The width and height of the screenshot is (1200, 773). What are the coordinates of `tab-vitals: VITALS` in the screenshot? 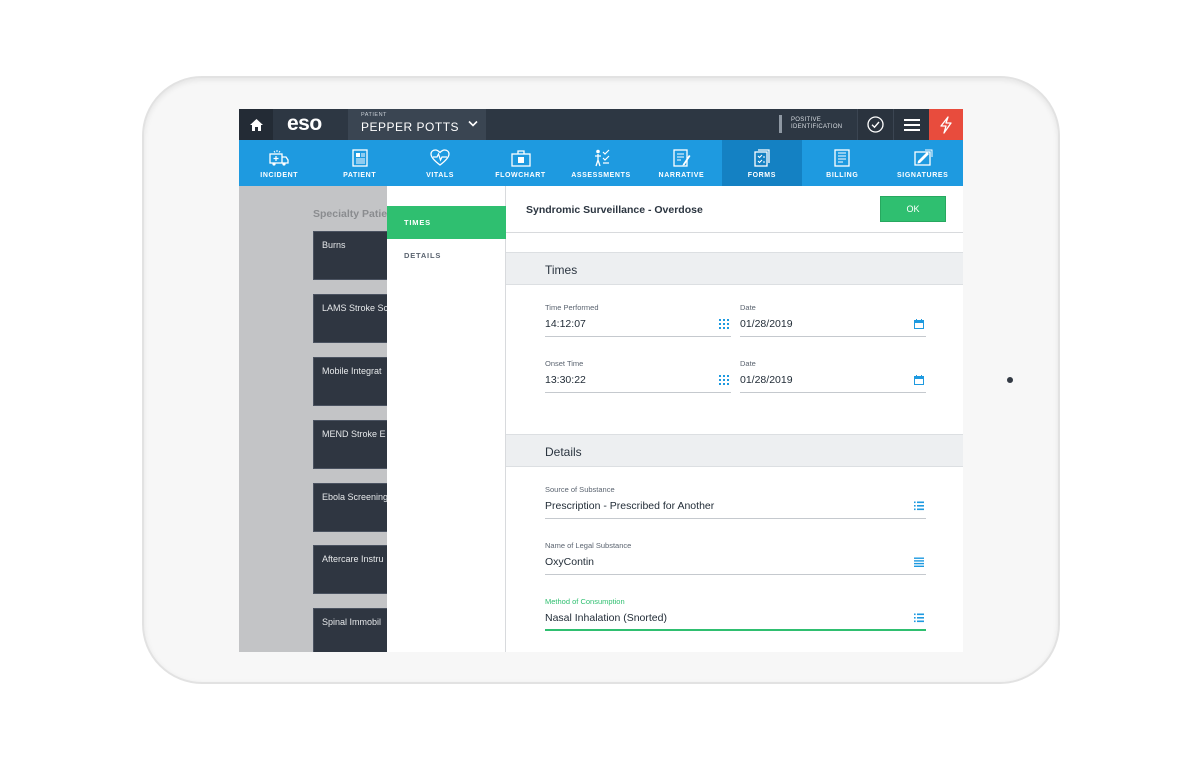 It's located at (440, 163).